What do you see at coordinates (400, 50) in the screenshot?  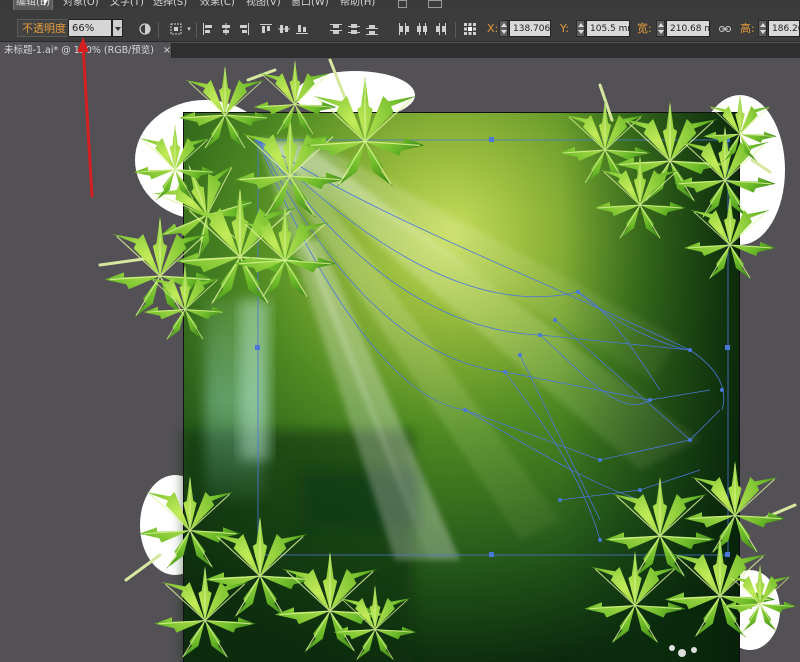 I see `document-tab-bar: 未标题-1.ai* @ 150% (RGB/预览) ×` at bounding box center [400, 50].